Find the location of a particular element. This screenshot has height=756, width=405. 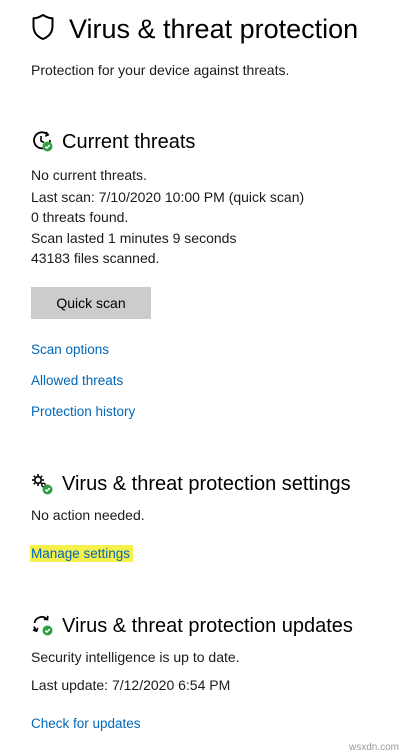

allowed-threats-link: Allowed threats is located at coordinates (77, 381).